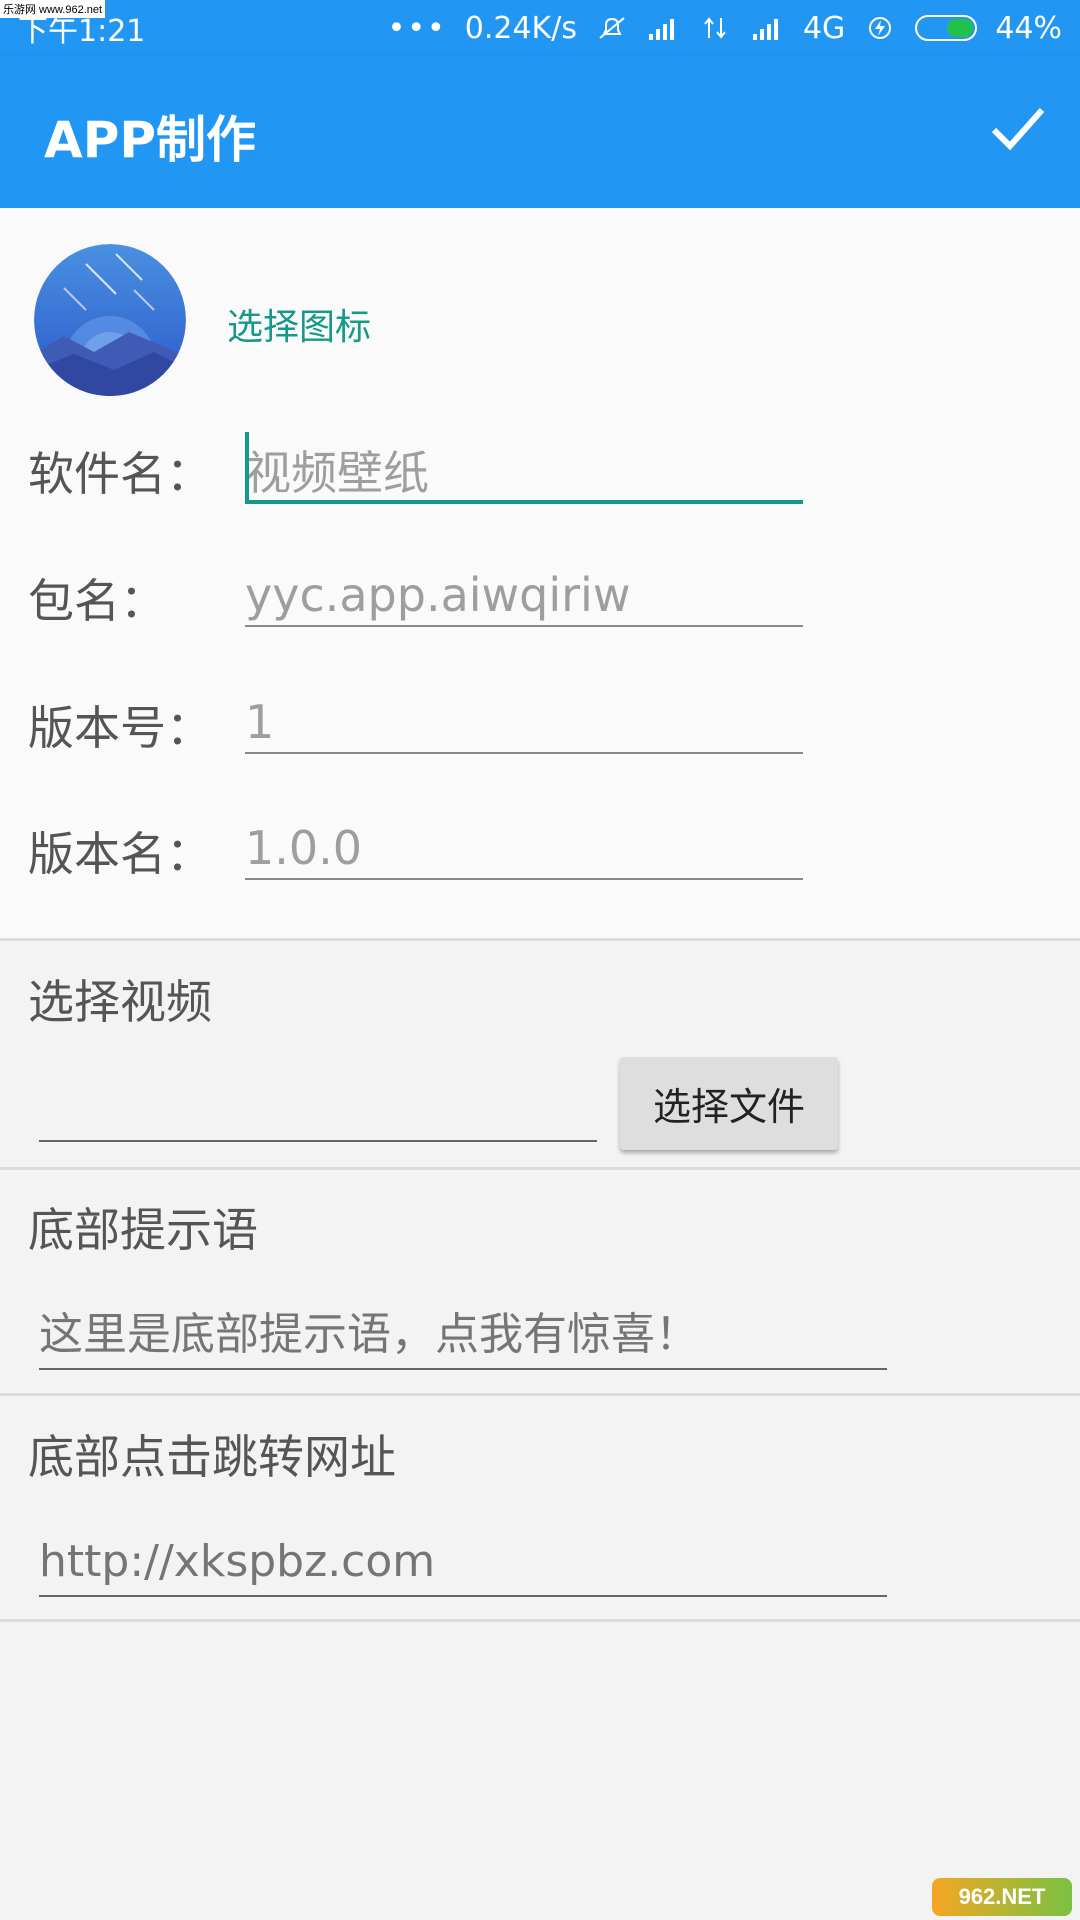 The height and width of the screenshot is (1920, 1080). I want to click on app-bar: APP制作, so click(540, 132).